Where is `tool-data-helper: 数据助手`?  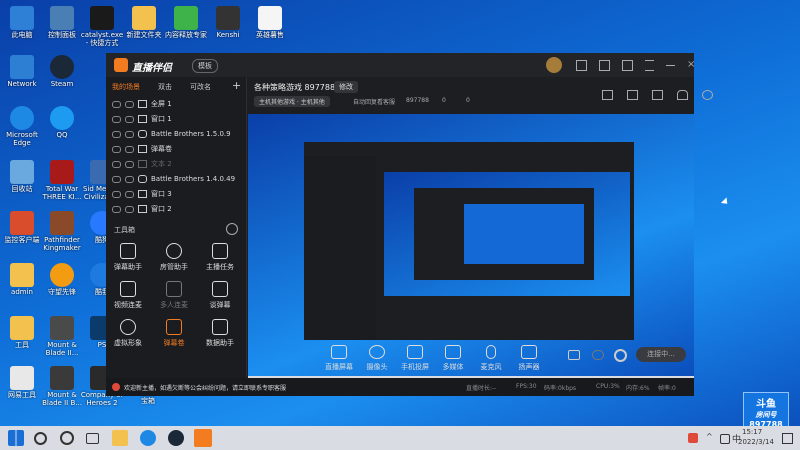
tool-data-helper: 数据助手 is located at coordinates (220, 333).